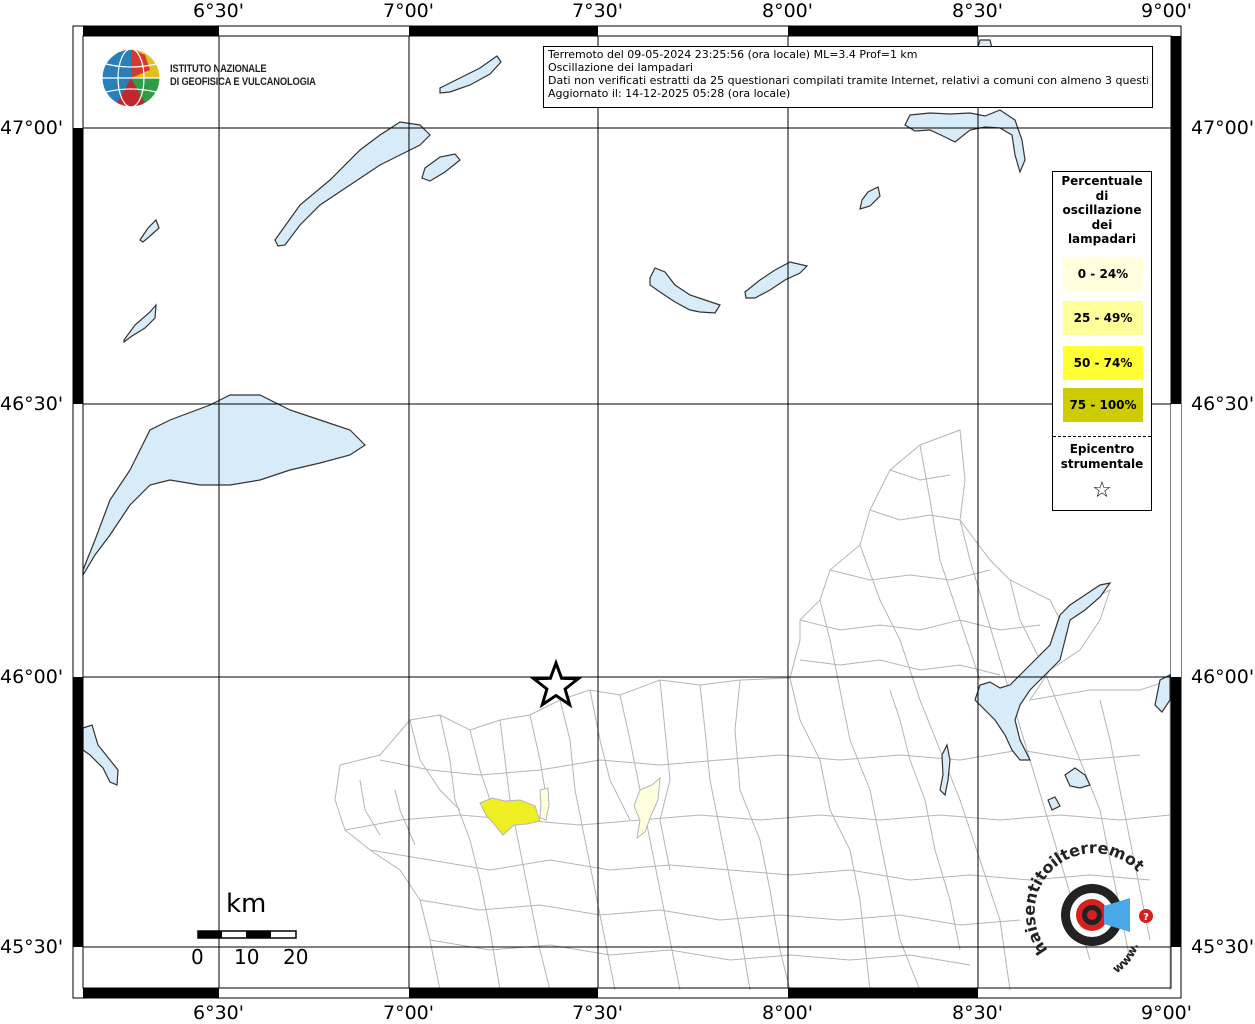  What do you see at coordinates (296, 957) in the screenshot?
I see `scale-label-20: 20` at bounding box center [296, 957].